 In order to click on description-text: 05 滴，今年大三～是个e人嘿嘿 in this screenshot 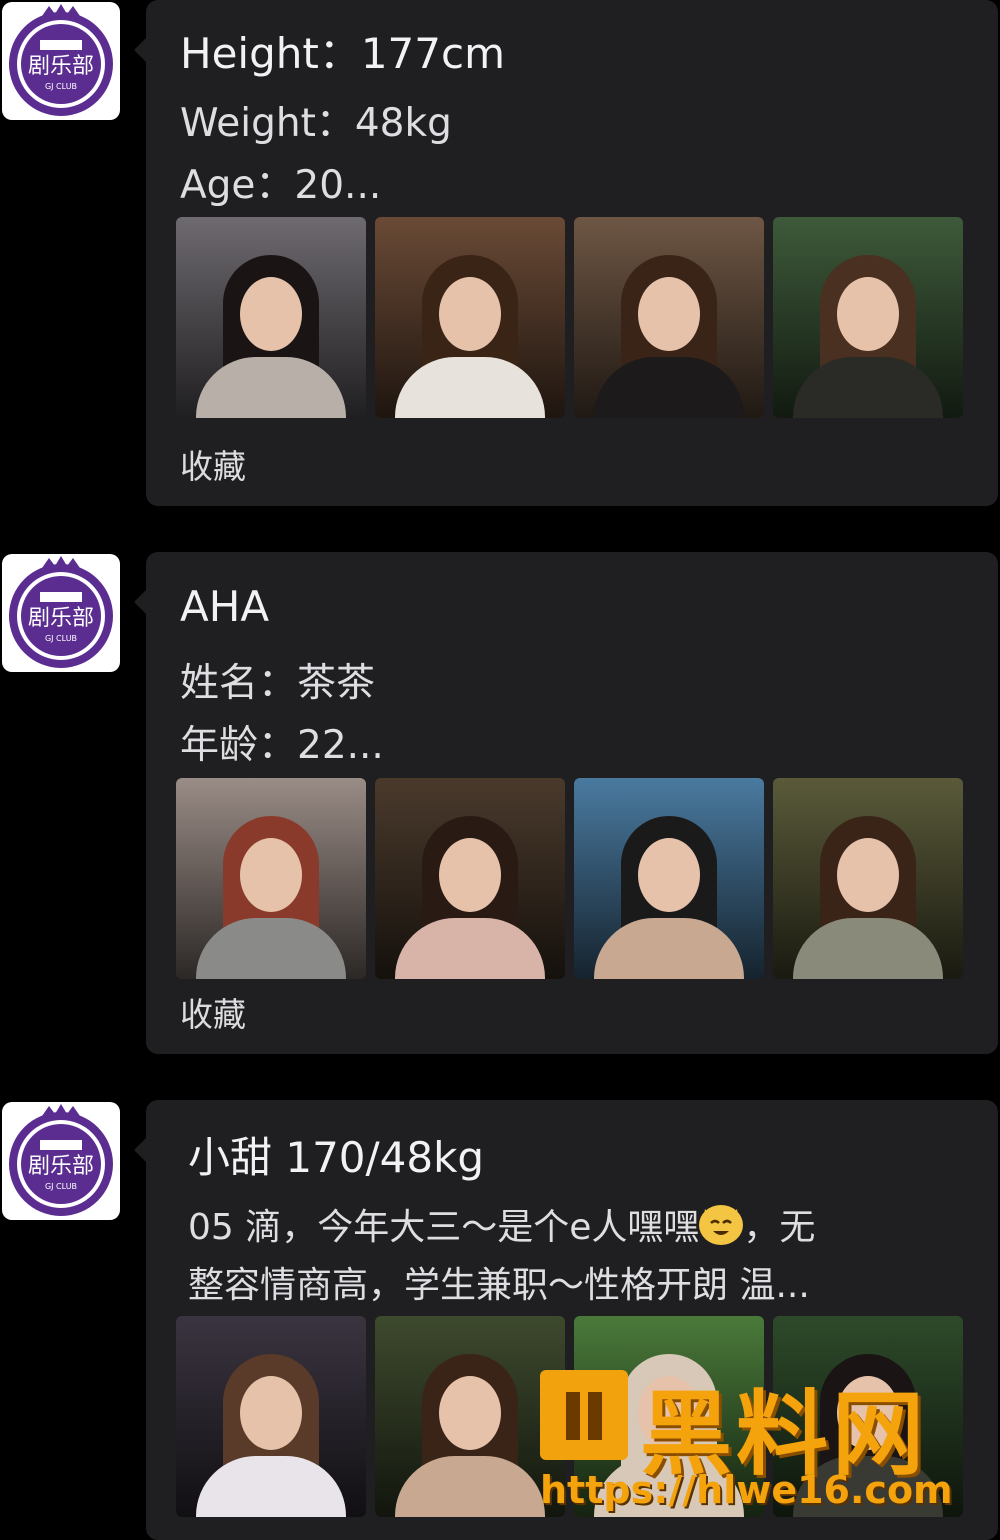, I will do `click(444, 1227)`.